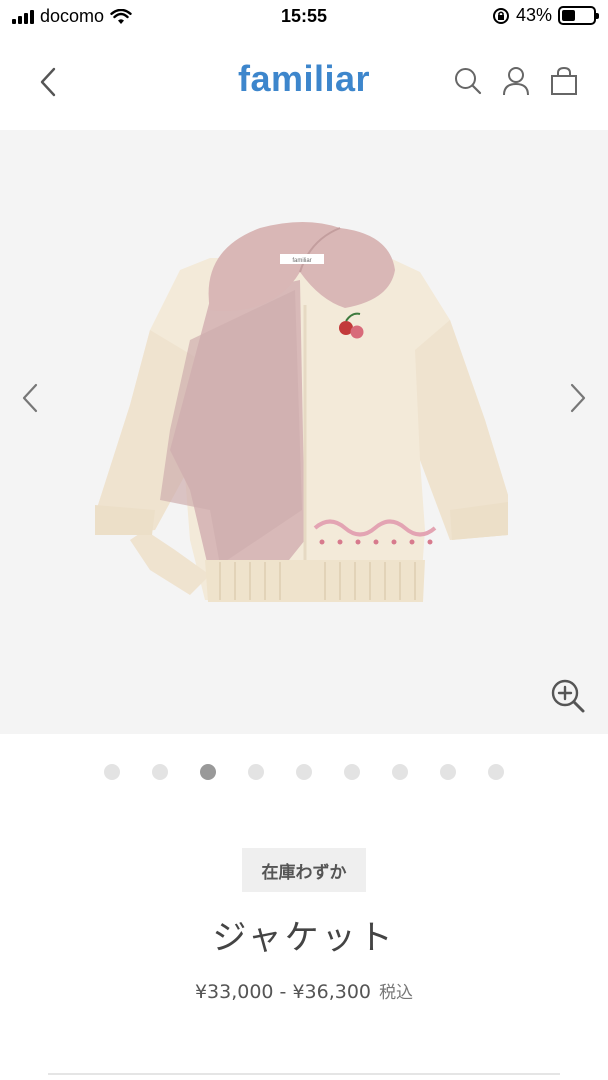 The image size is (608, 1080). What do you see at coordinates (301, 261) in the screenshot?
I see `garment-label: familiar` at bounding box center [301, 261].